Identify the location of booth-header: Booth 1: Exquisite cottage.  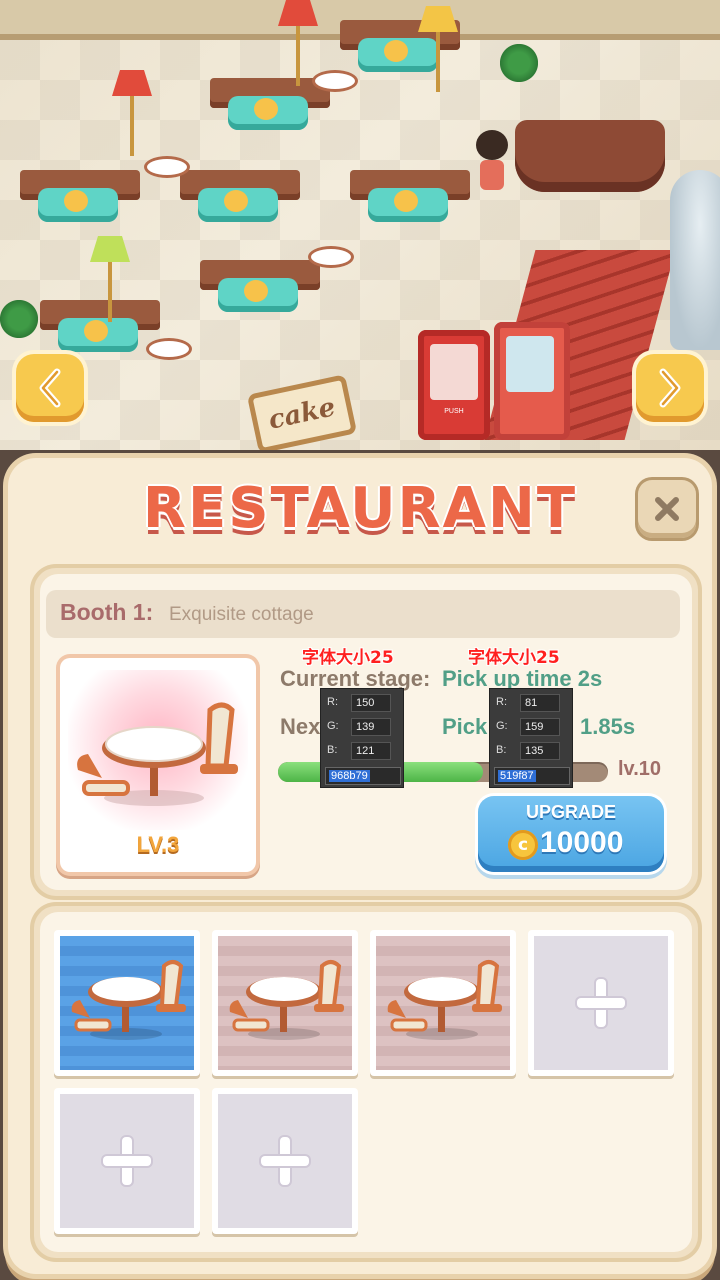
(363, 614).